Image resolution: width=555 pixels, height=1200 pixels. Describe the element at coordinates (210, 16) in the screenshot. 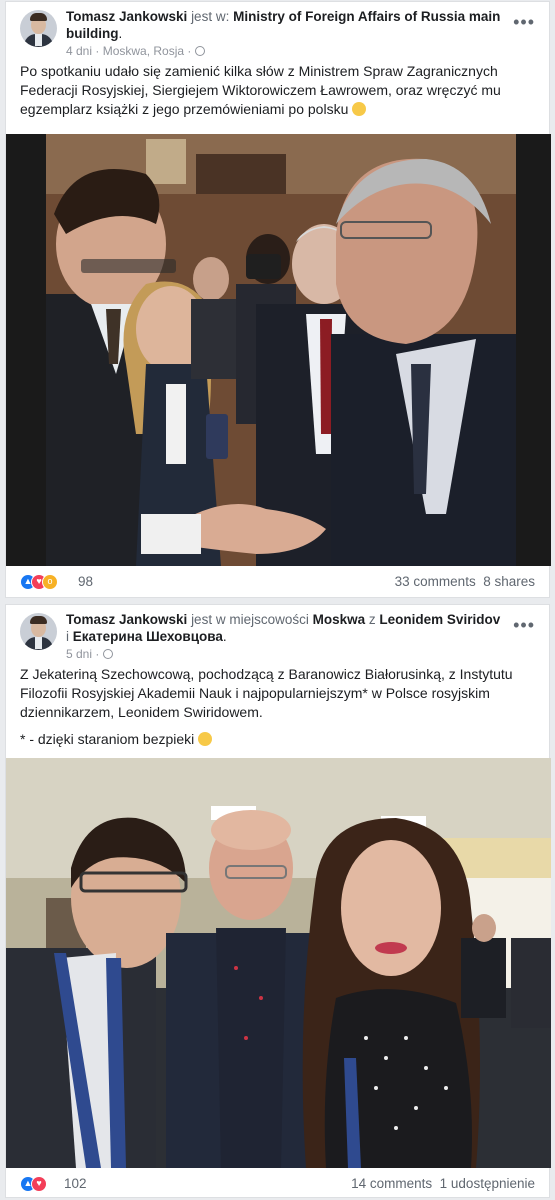

I see `location-prefix: jest w:` at that location.